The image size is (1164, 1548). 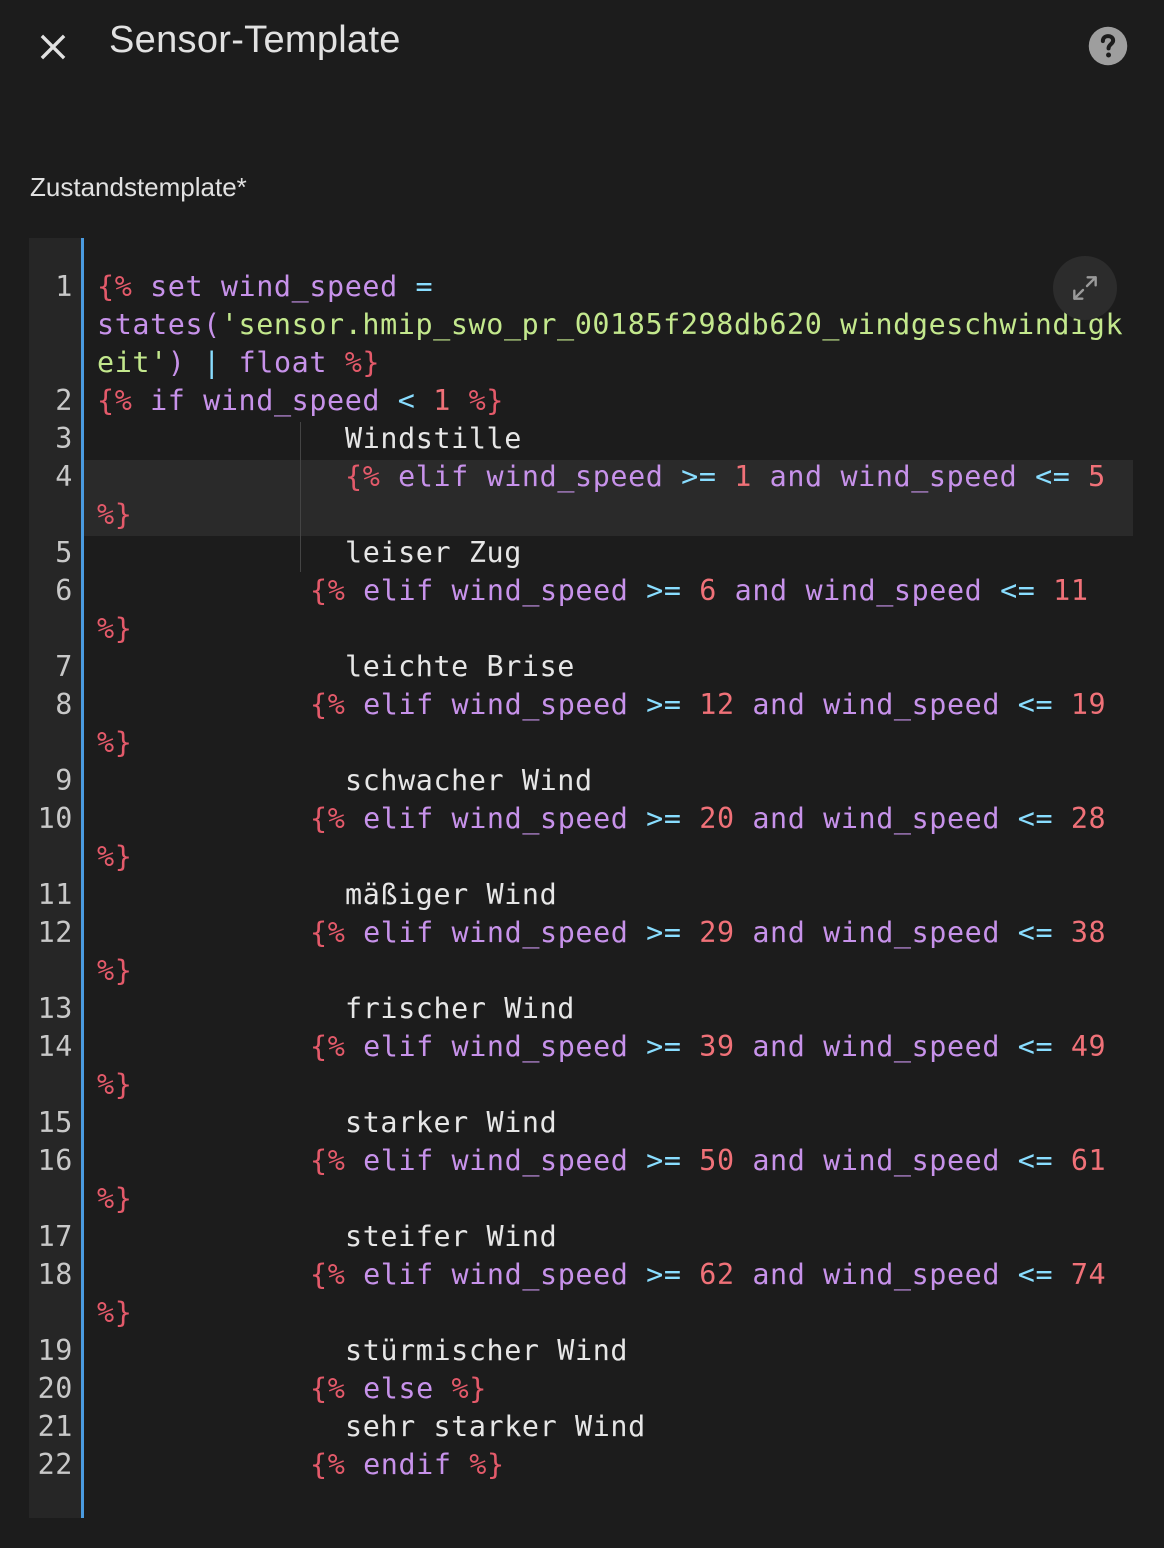 I want to click on code-token: |, so click(x=212, y=362).